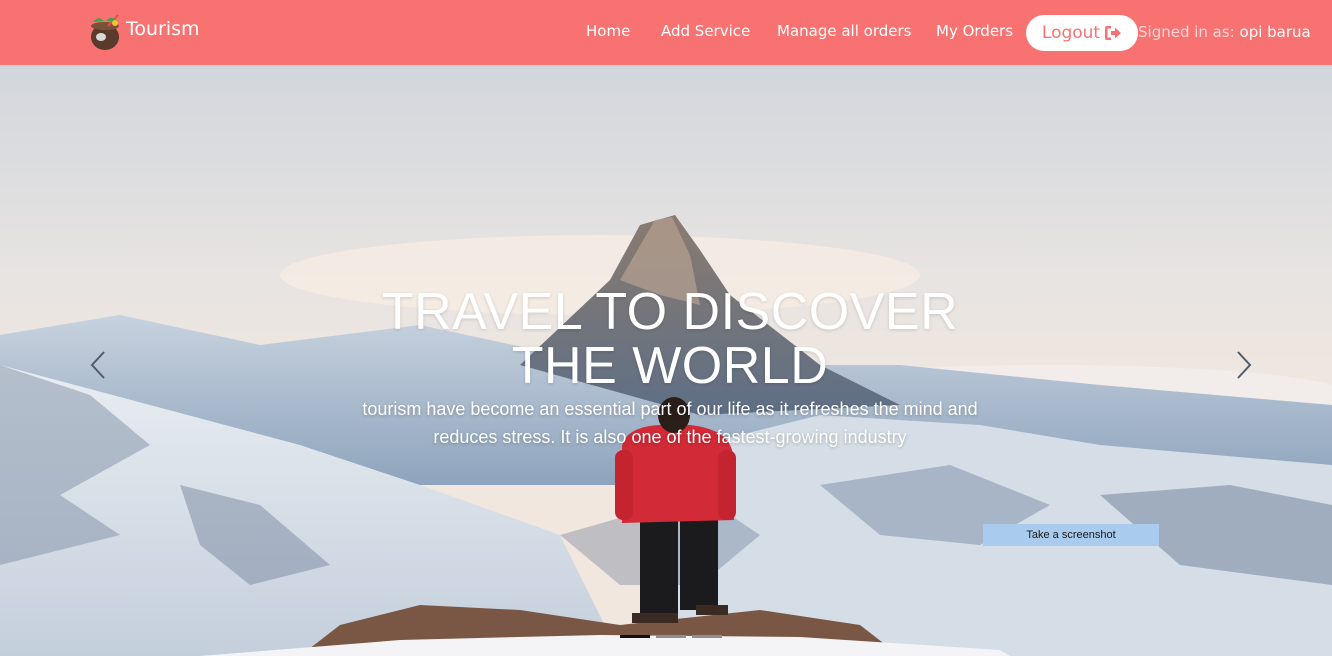 This screenshot has width=1332, height=656. I want to click on carousel-next-button, so click(1244, 365).